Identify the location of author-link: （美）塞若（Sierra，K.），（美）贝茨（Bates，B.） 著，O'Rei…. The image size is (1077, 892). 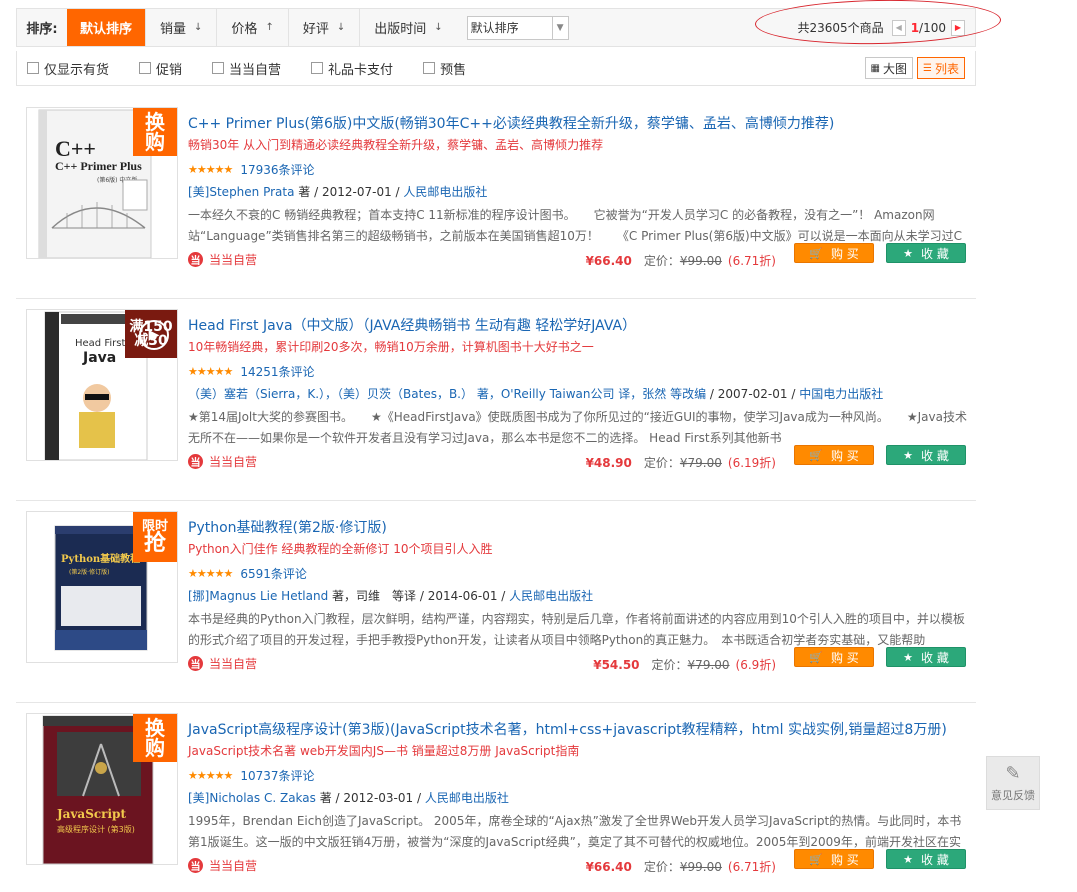
(447, 394).